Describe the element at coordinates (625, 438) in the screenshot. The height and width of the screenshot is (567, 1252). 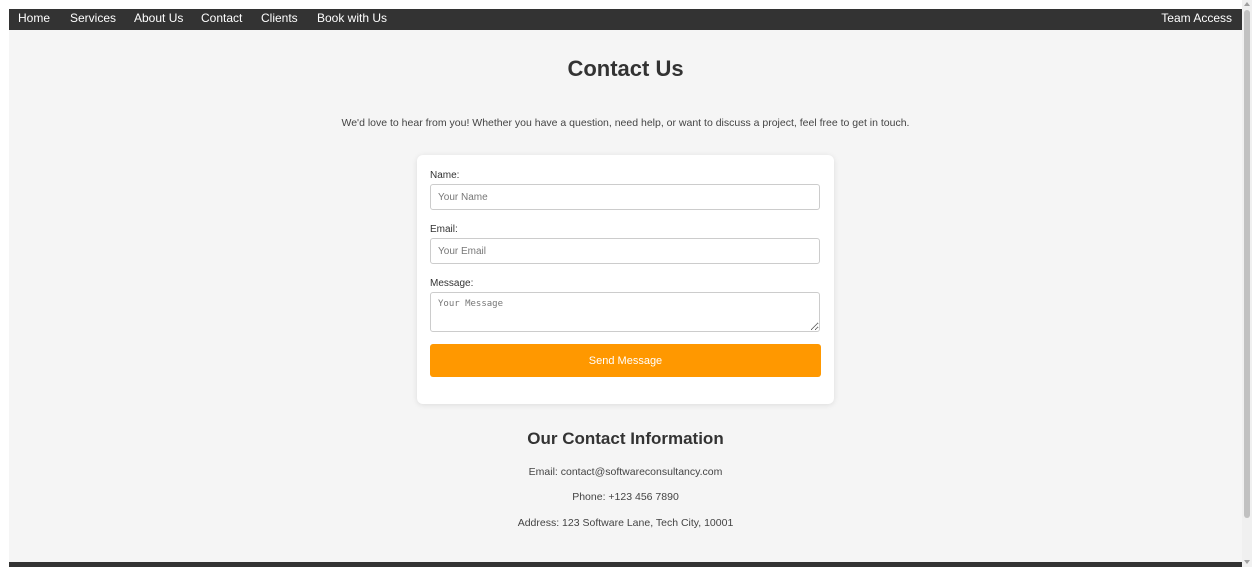
I see `contact-info-title: Our Contact Information` at that location.